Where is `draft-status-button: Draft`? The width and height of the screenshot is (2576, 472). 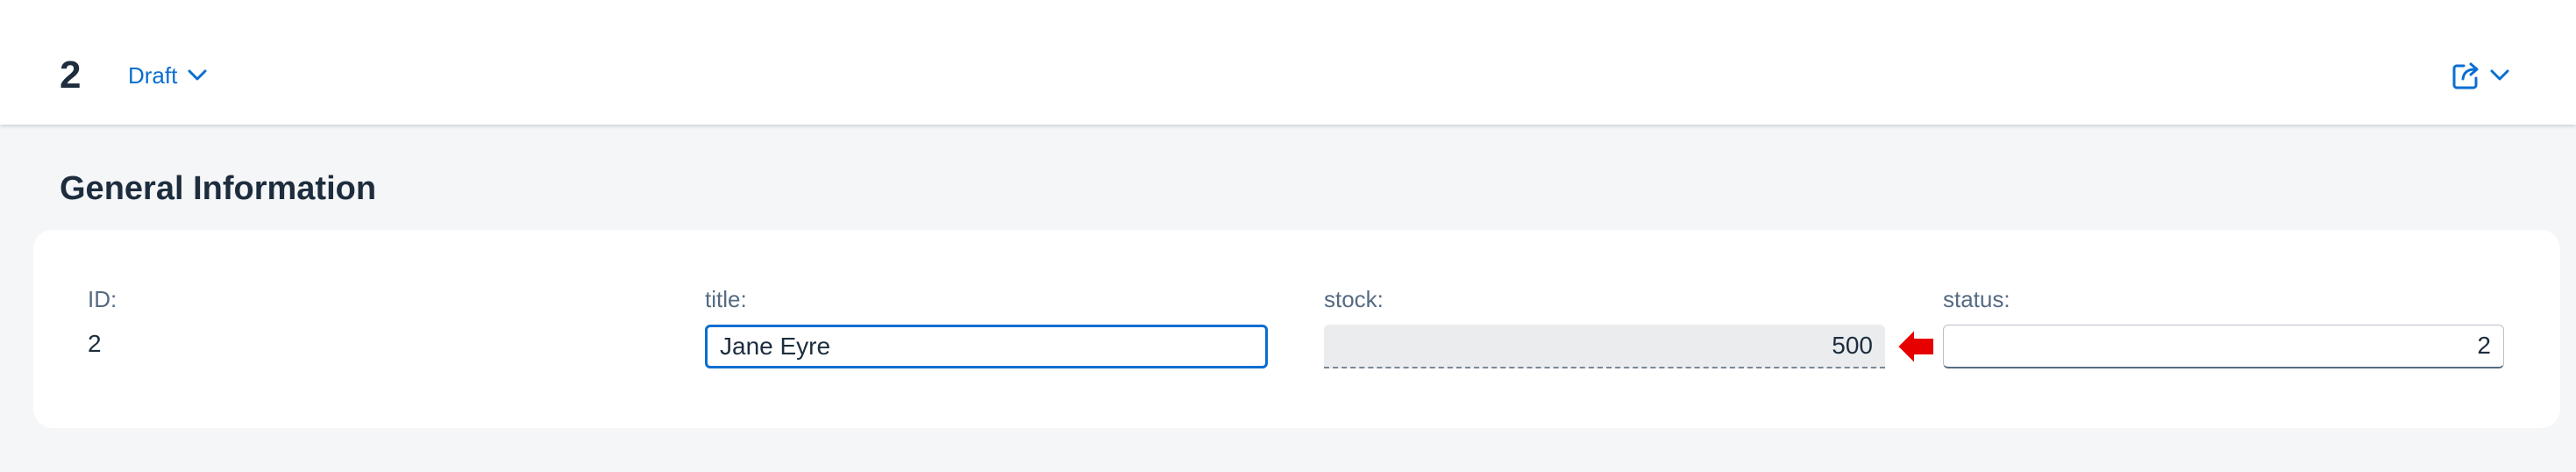
draft-status-button: Draft is located at coordinates (167, 76).